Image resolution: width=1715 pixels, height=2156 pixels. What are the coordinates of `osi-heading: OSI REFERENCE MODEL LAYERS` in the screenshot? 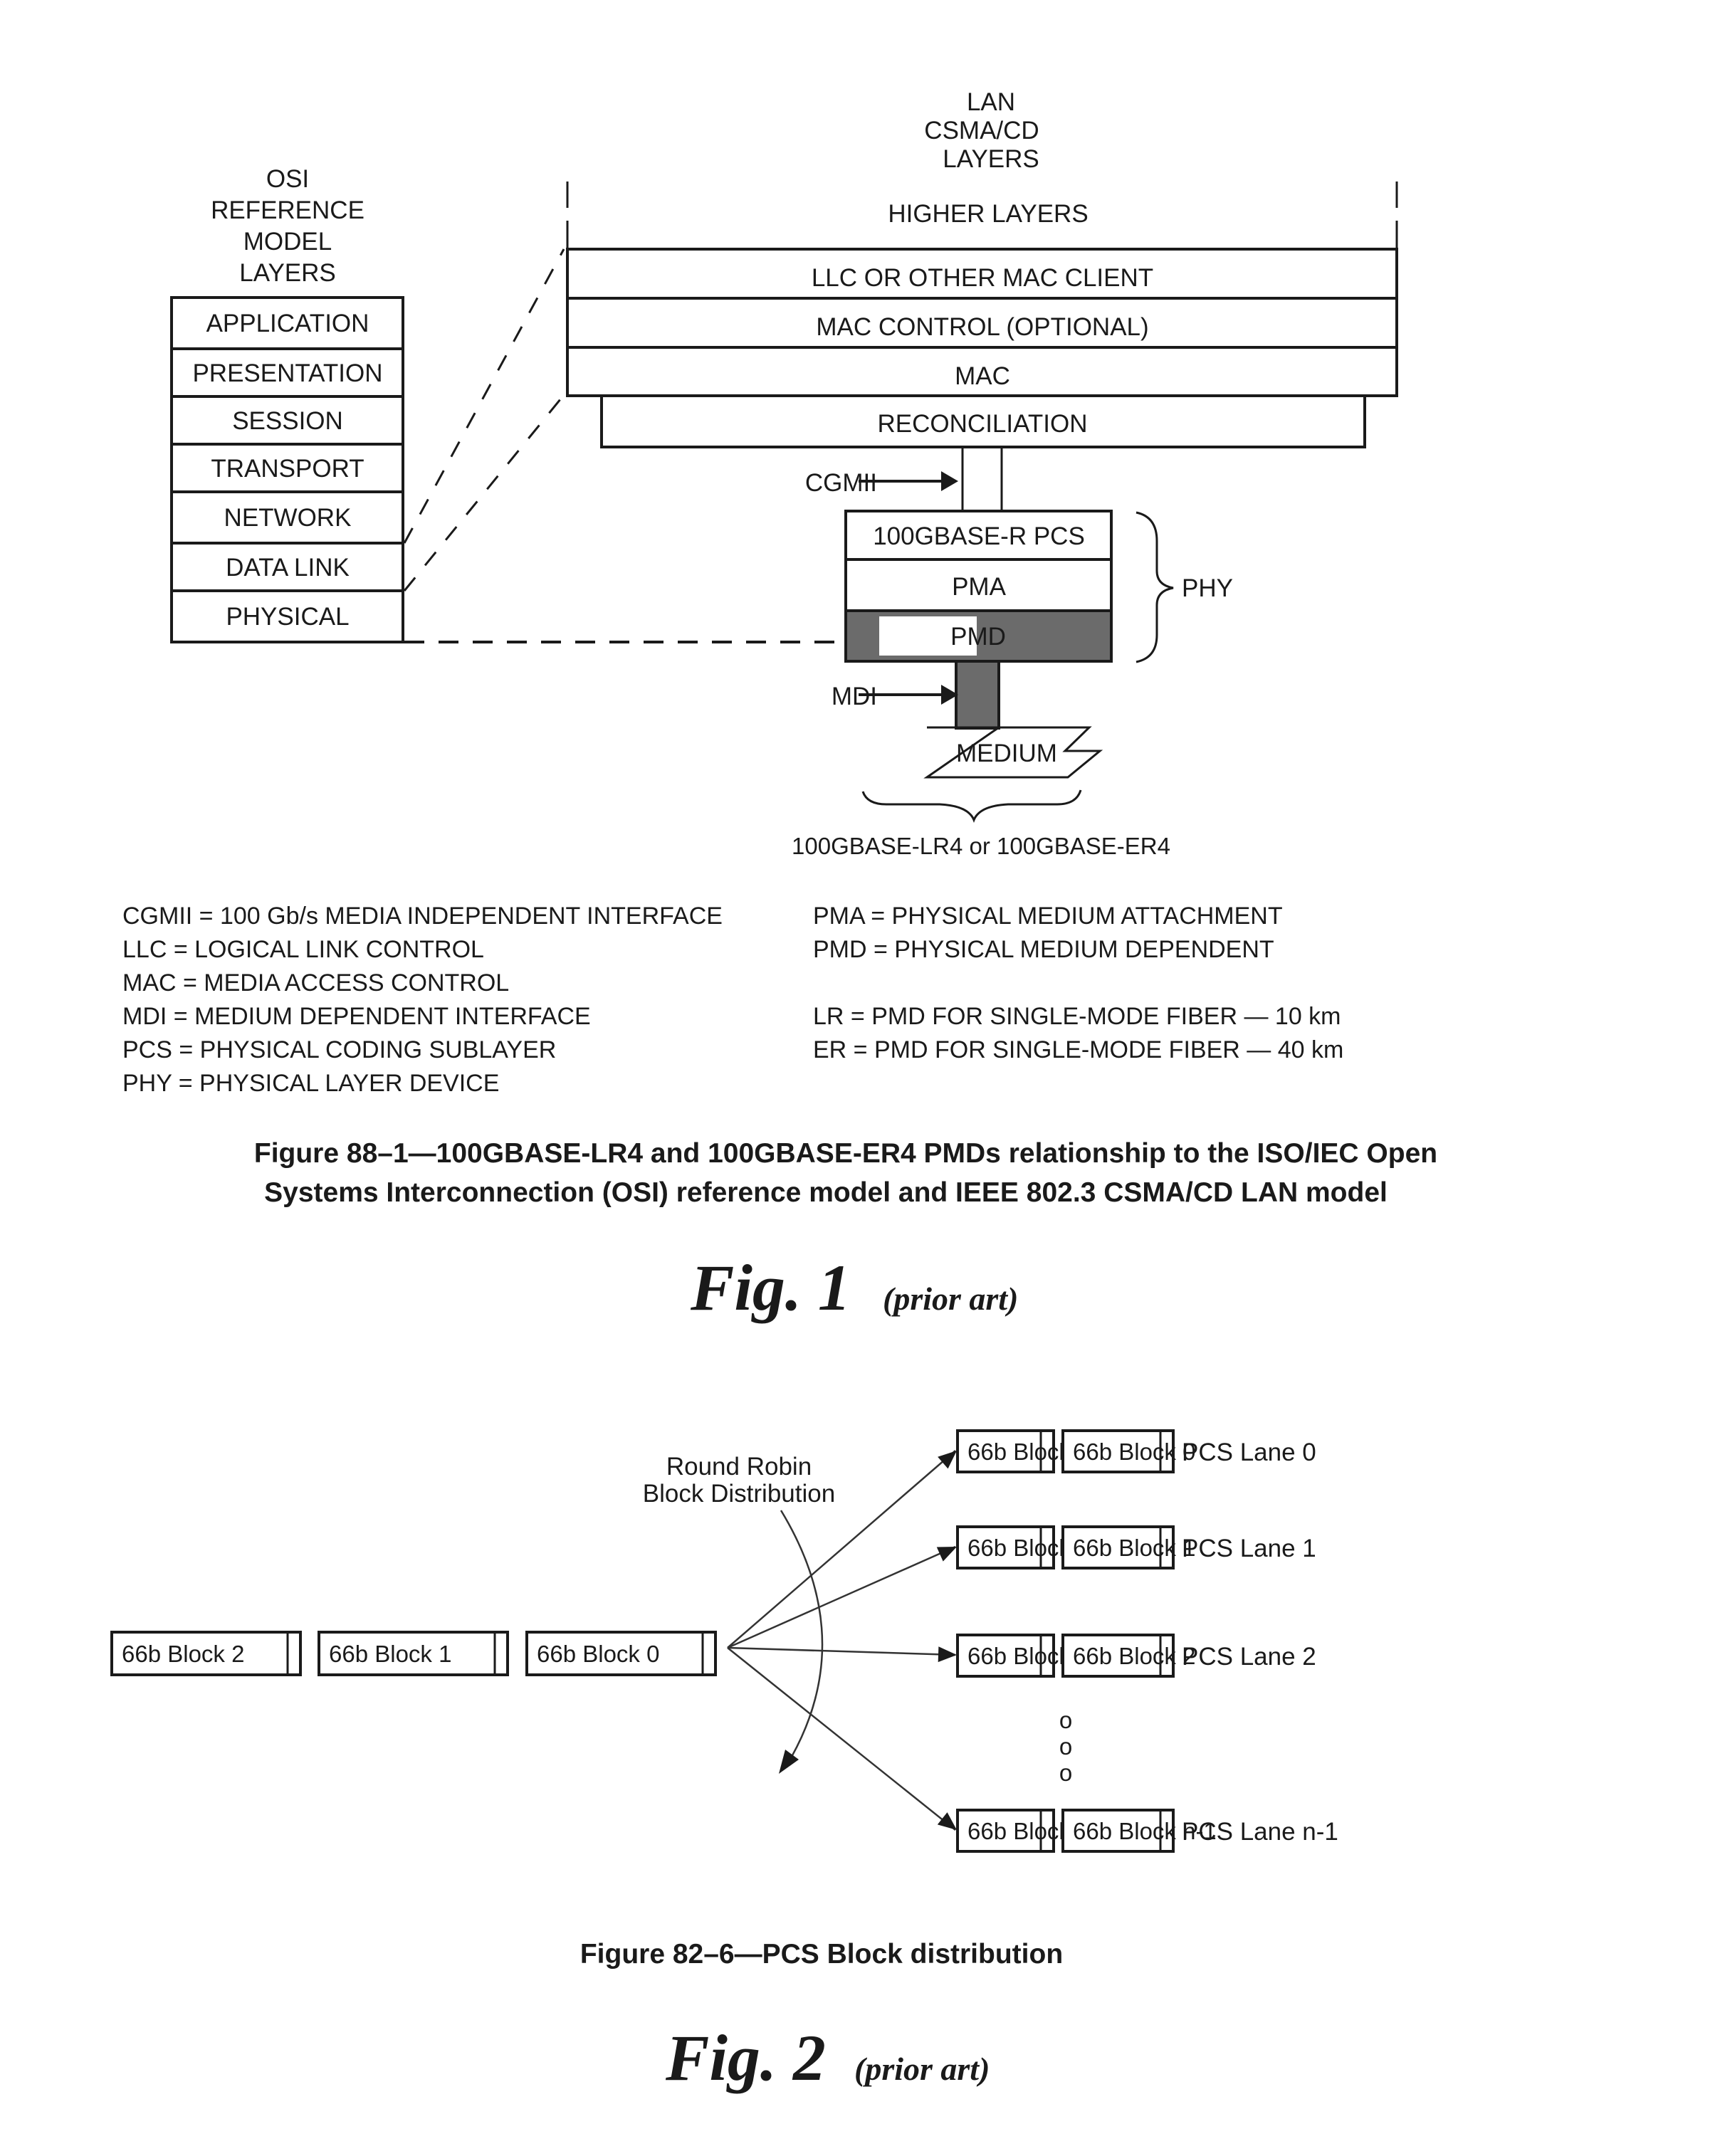 It's located at (287, 226).